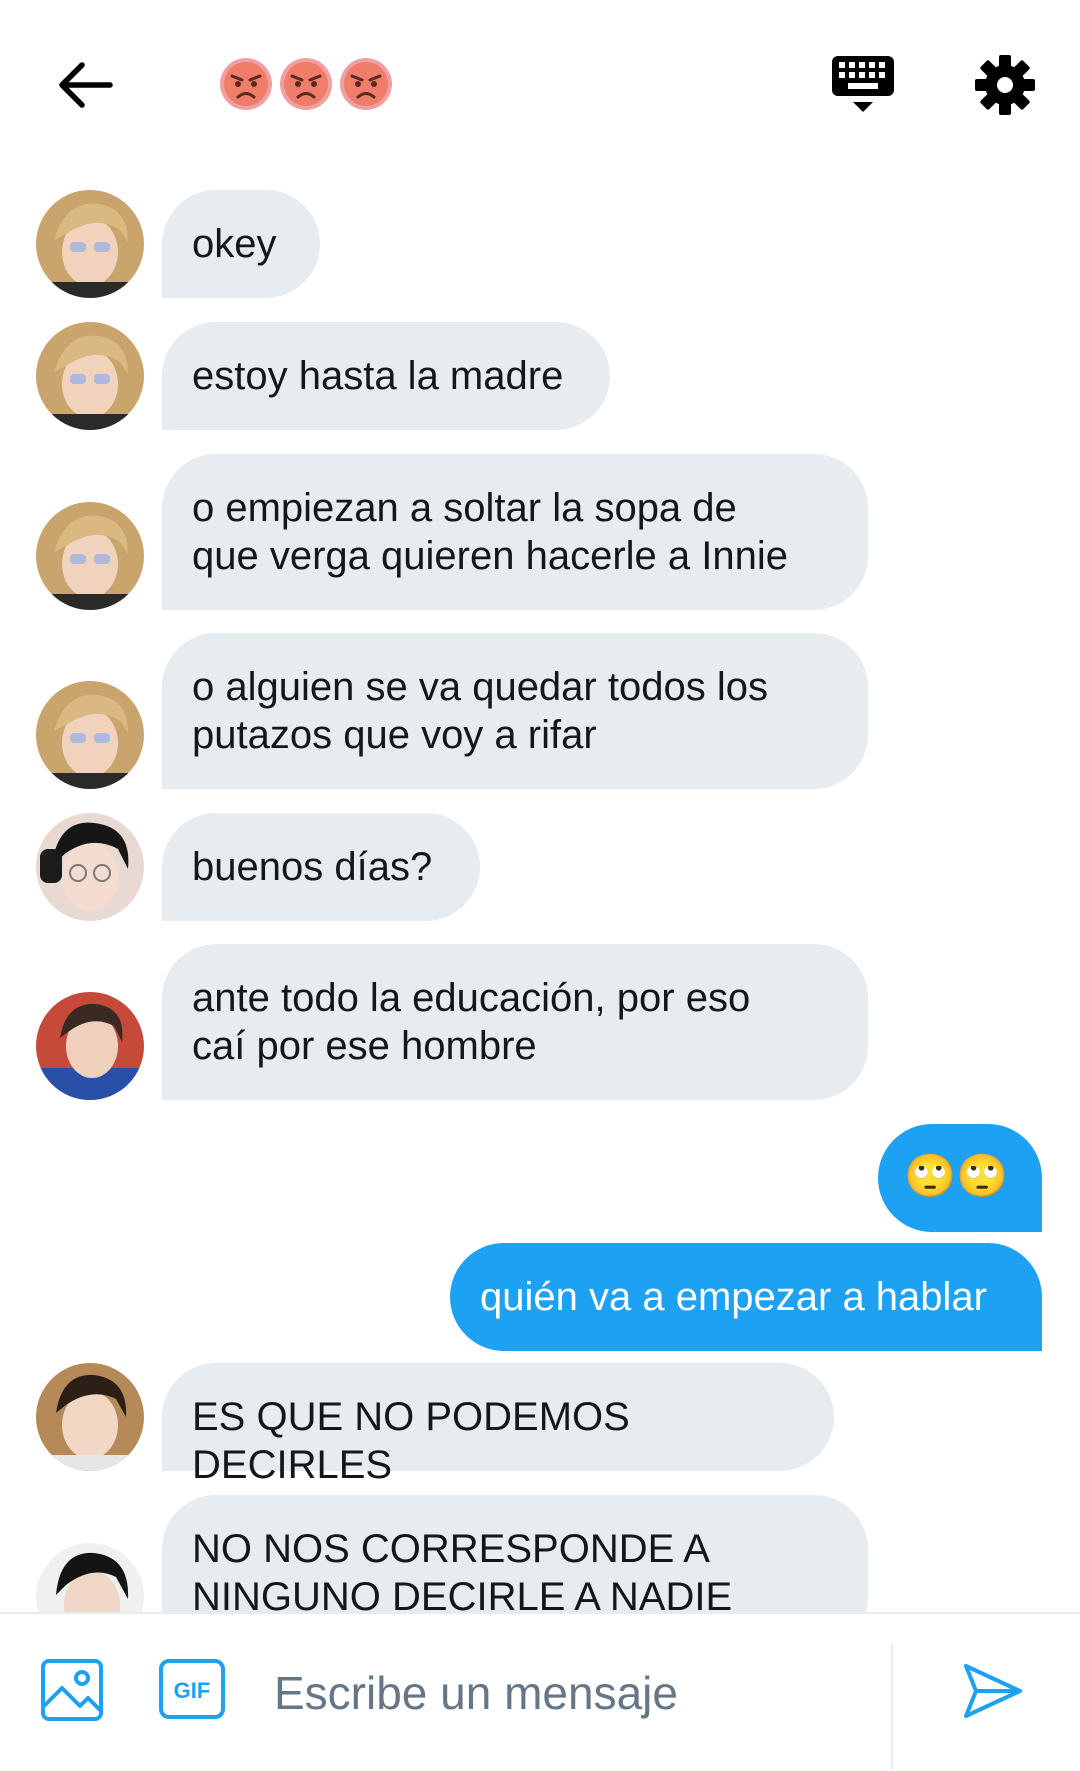  I want to click on conversation-header, so click(540, 85).